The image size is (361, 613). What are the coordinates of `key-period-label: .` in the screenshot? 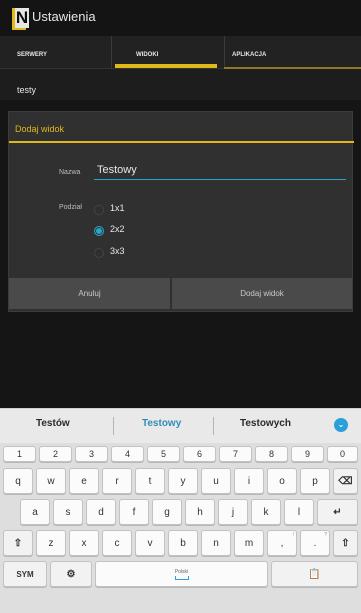 It's located at (315, 543).